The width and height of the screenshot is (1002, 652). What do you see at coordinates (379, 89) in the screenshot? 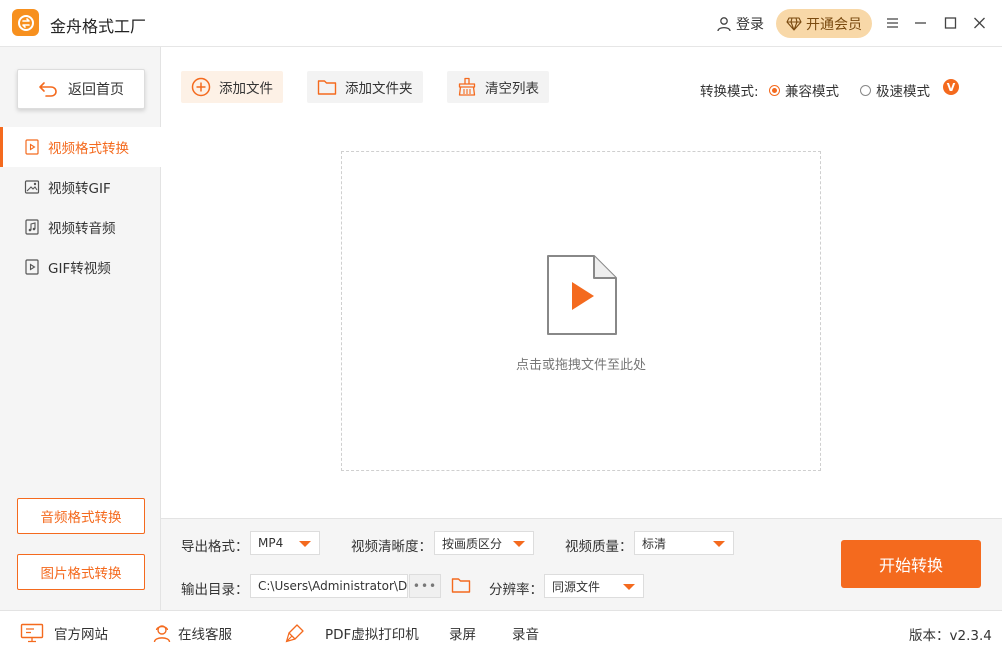
I see `add-folder-label: 添加文件夹` at bounding box center [379, 89].